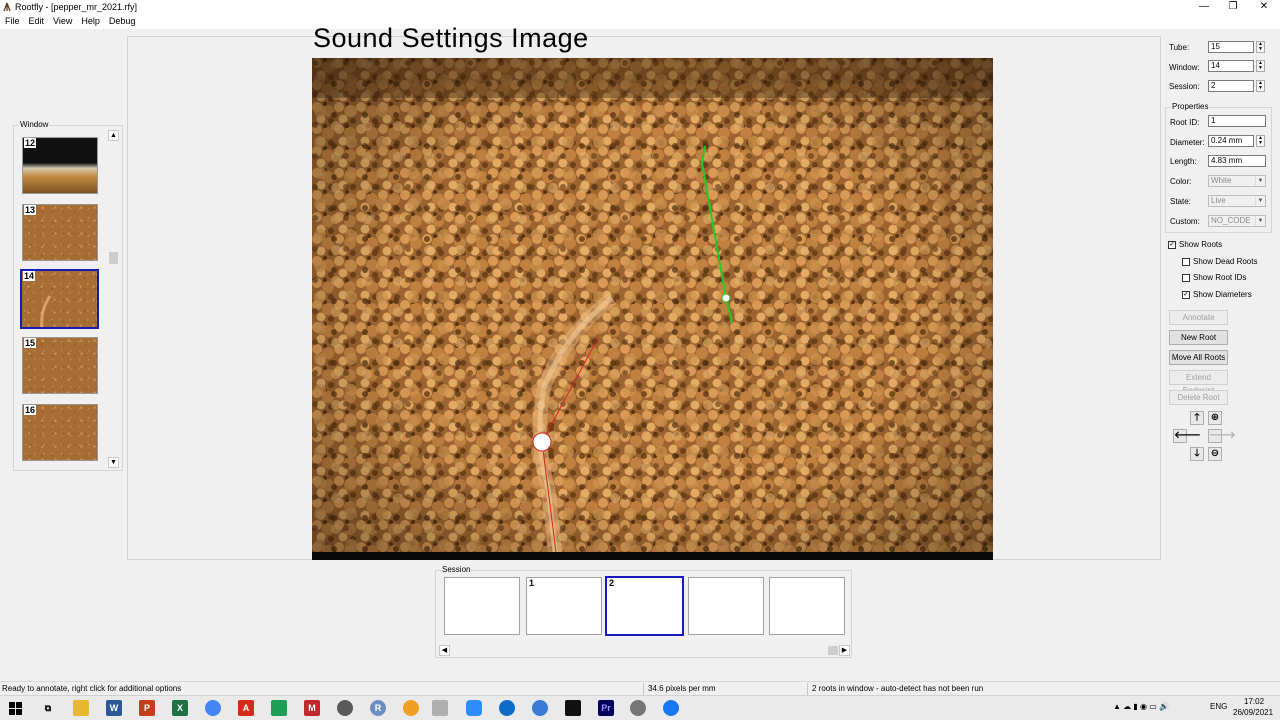 This screenshot has height=720, width=1280. I want to click on custom-select: NO_CODE ▼, so click(1237, 221).